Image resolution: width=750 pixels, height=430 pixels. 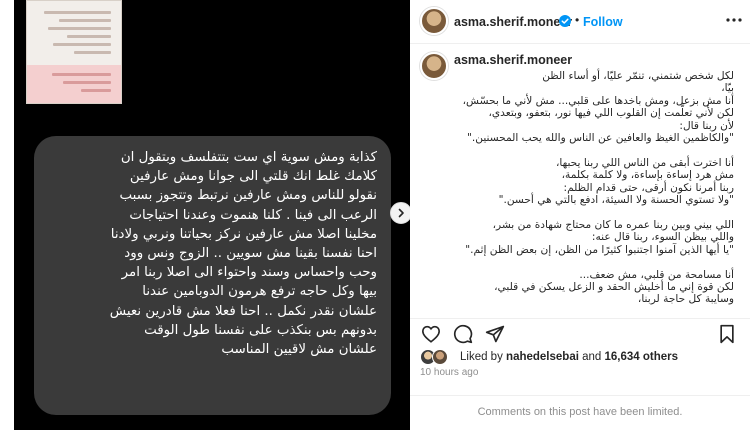 I want to click on comments-limited-notice: Comments on this post have been limited., so click(x=580, y=412).